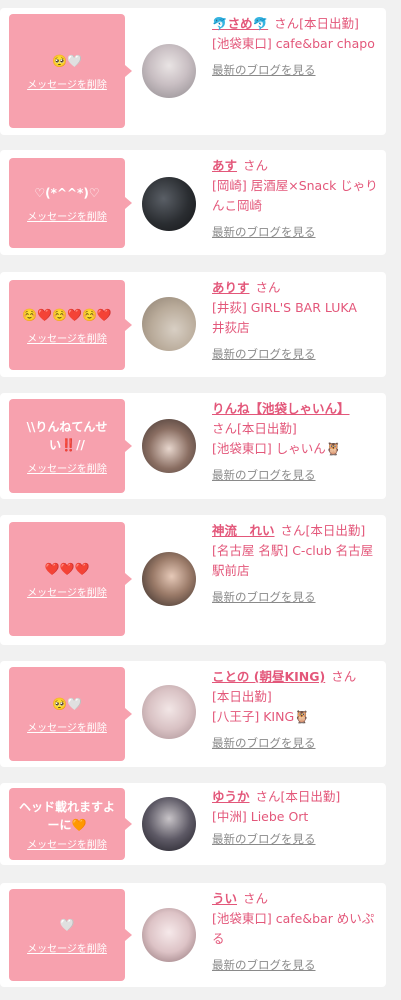  Describe the element at coordinates (243, 530) in the screenshot. I see `cast-name-link: 神流 れい` at that location.